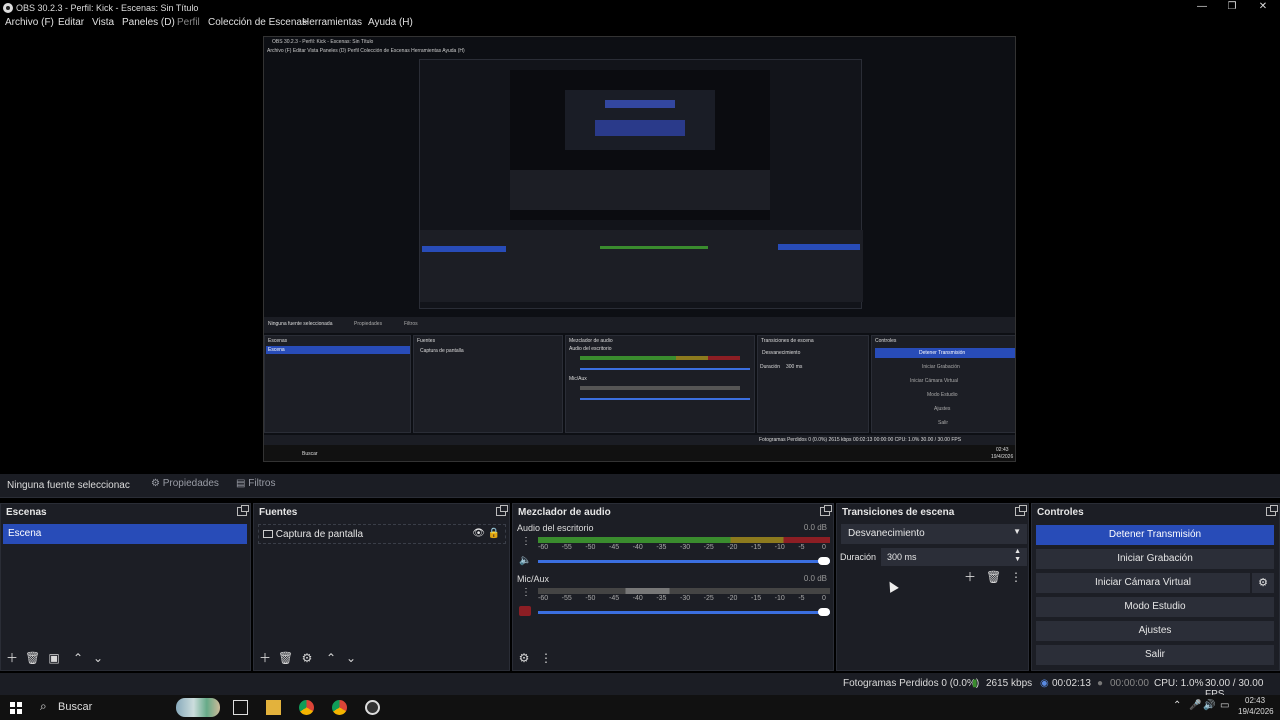 This screenshot has height=720, width=1280. I want to click on minimize-button: —, so click(1202, 8).